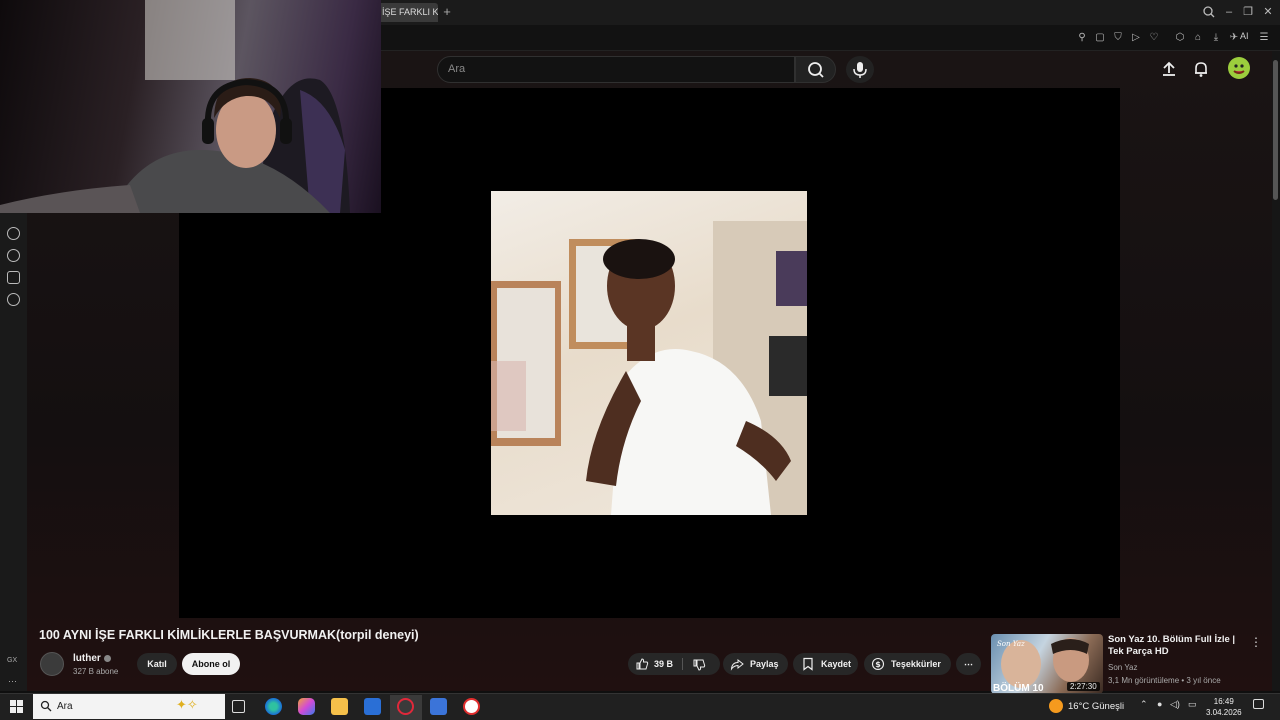 The image size is (1280, 720). Describe the element at coordinates (339, 706) in the screenshot. I see `file-explorer-icon` at that location.